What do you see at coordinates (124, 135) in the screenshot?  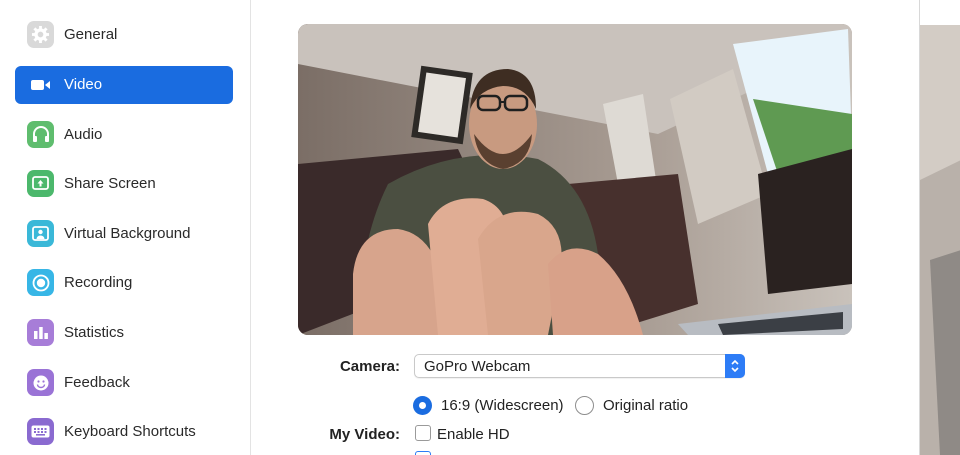 I see `sidebar-item-audio: Audio` at bounding box center [124, 135].